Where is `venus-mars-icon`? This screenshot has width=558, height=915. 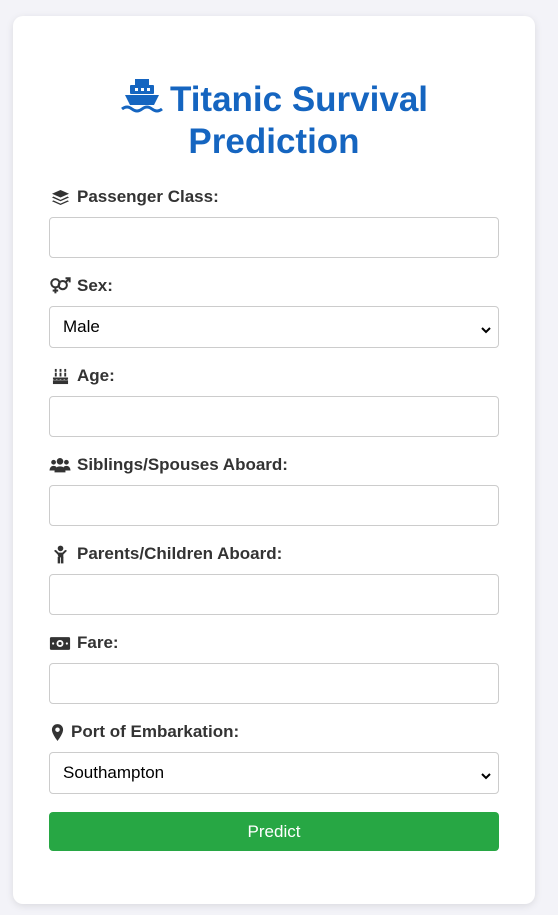
venus-mars-icon is located at coordinates (60, 286).